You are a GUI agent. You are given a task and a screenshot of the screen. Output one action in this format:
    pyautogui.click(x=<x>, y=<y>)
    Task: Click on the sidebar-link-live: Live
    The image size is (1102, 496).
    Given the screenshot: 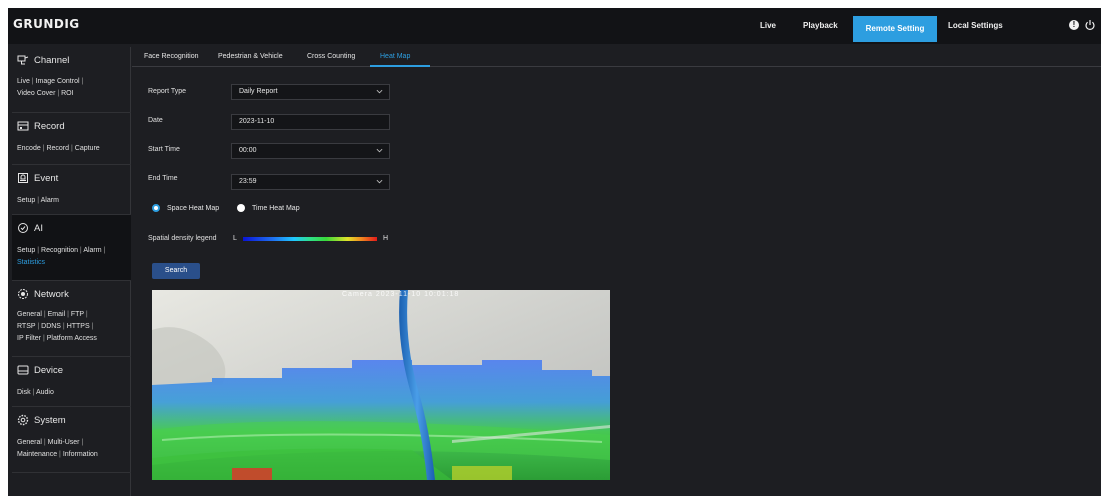 What is the action you would take?
    pyautogui.click(x=23, y=81)
    